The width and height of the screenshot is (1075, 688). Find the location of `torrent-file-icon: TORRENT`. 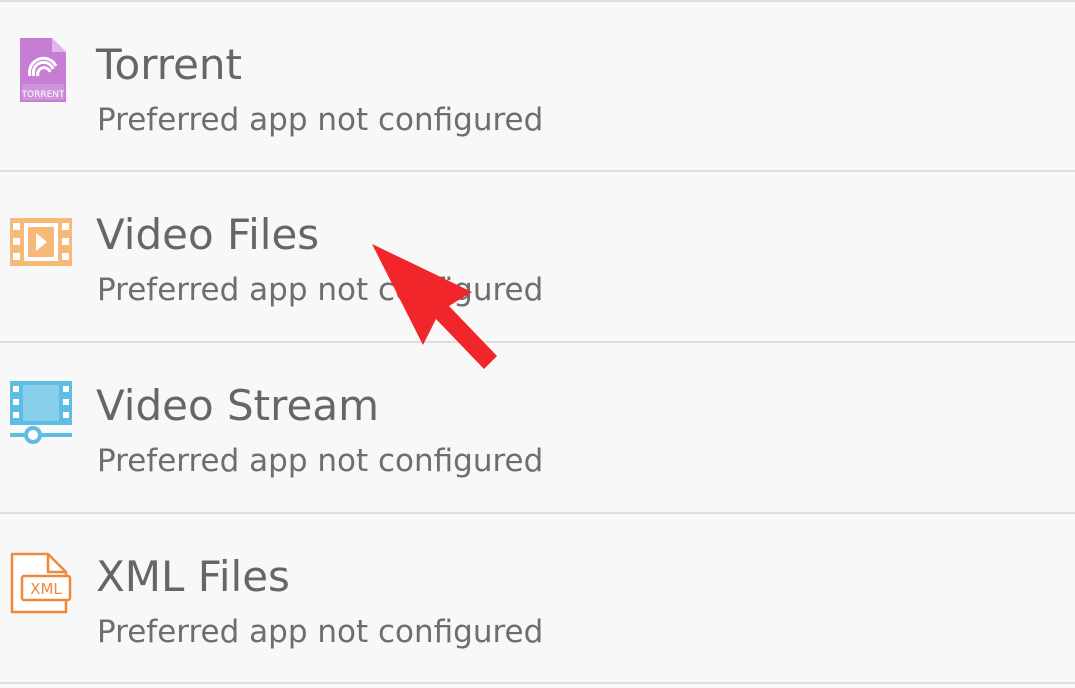

torrent-file-icon: TORRENT is located at coordinates (41, 71).